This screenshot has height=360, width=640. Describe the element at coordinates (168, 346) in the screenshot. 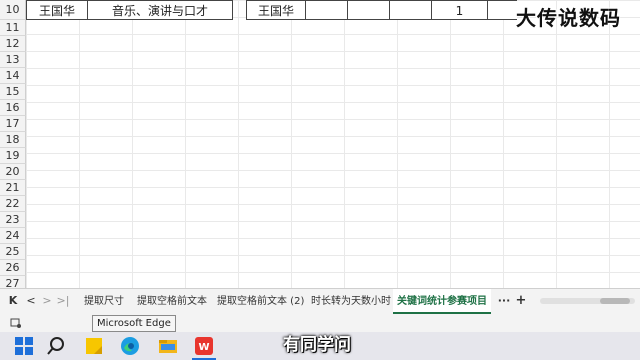

I see `file-explorer-icon` at that location.